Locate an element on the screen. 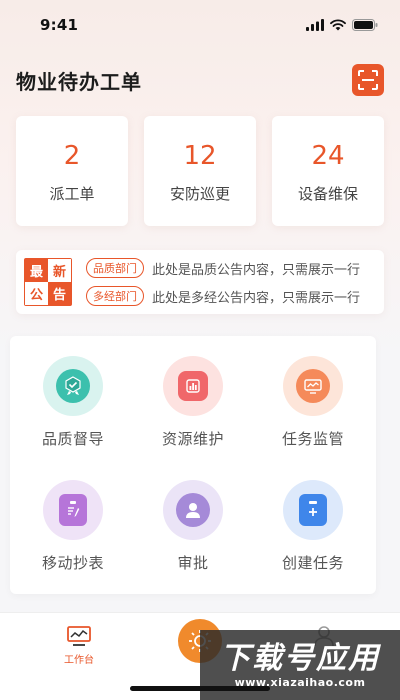 Image resolution: width=400 pixels, height=700 pixels. grid-label: 审批 is located at coordinates (193, 563).